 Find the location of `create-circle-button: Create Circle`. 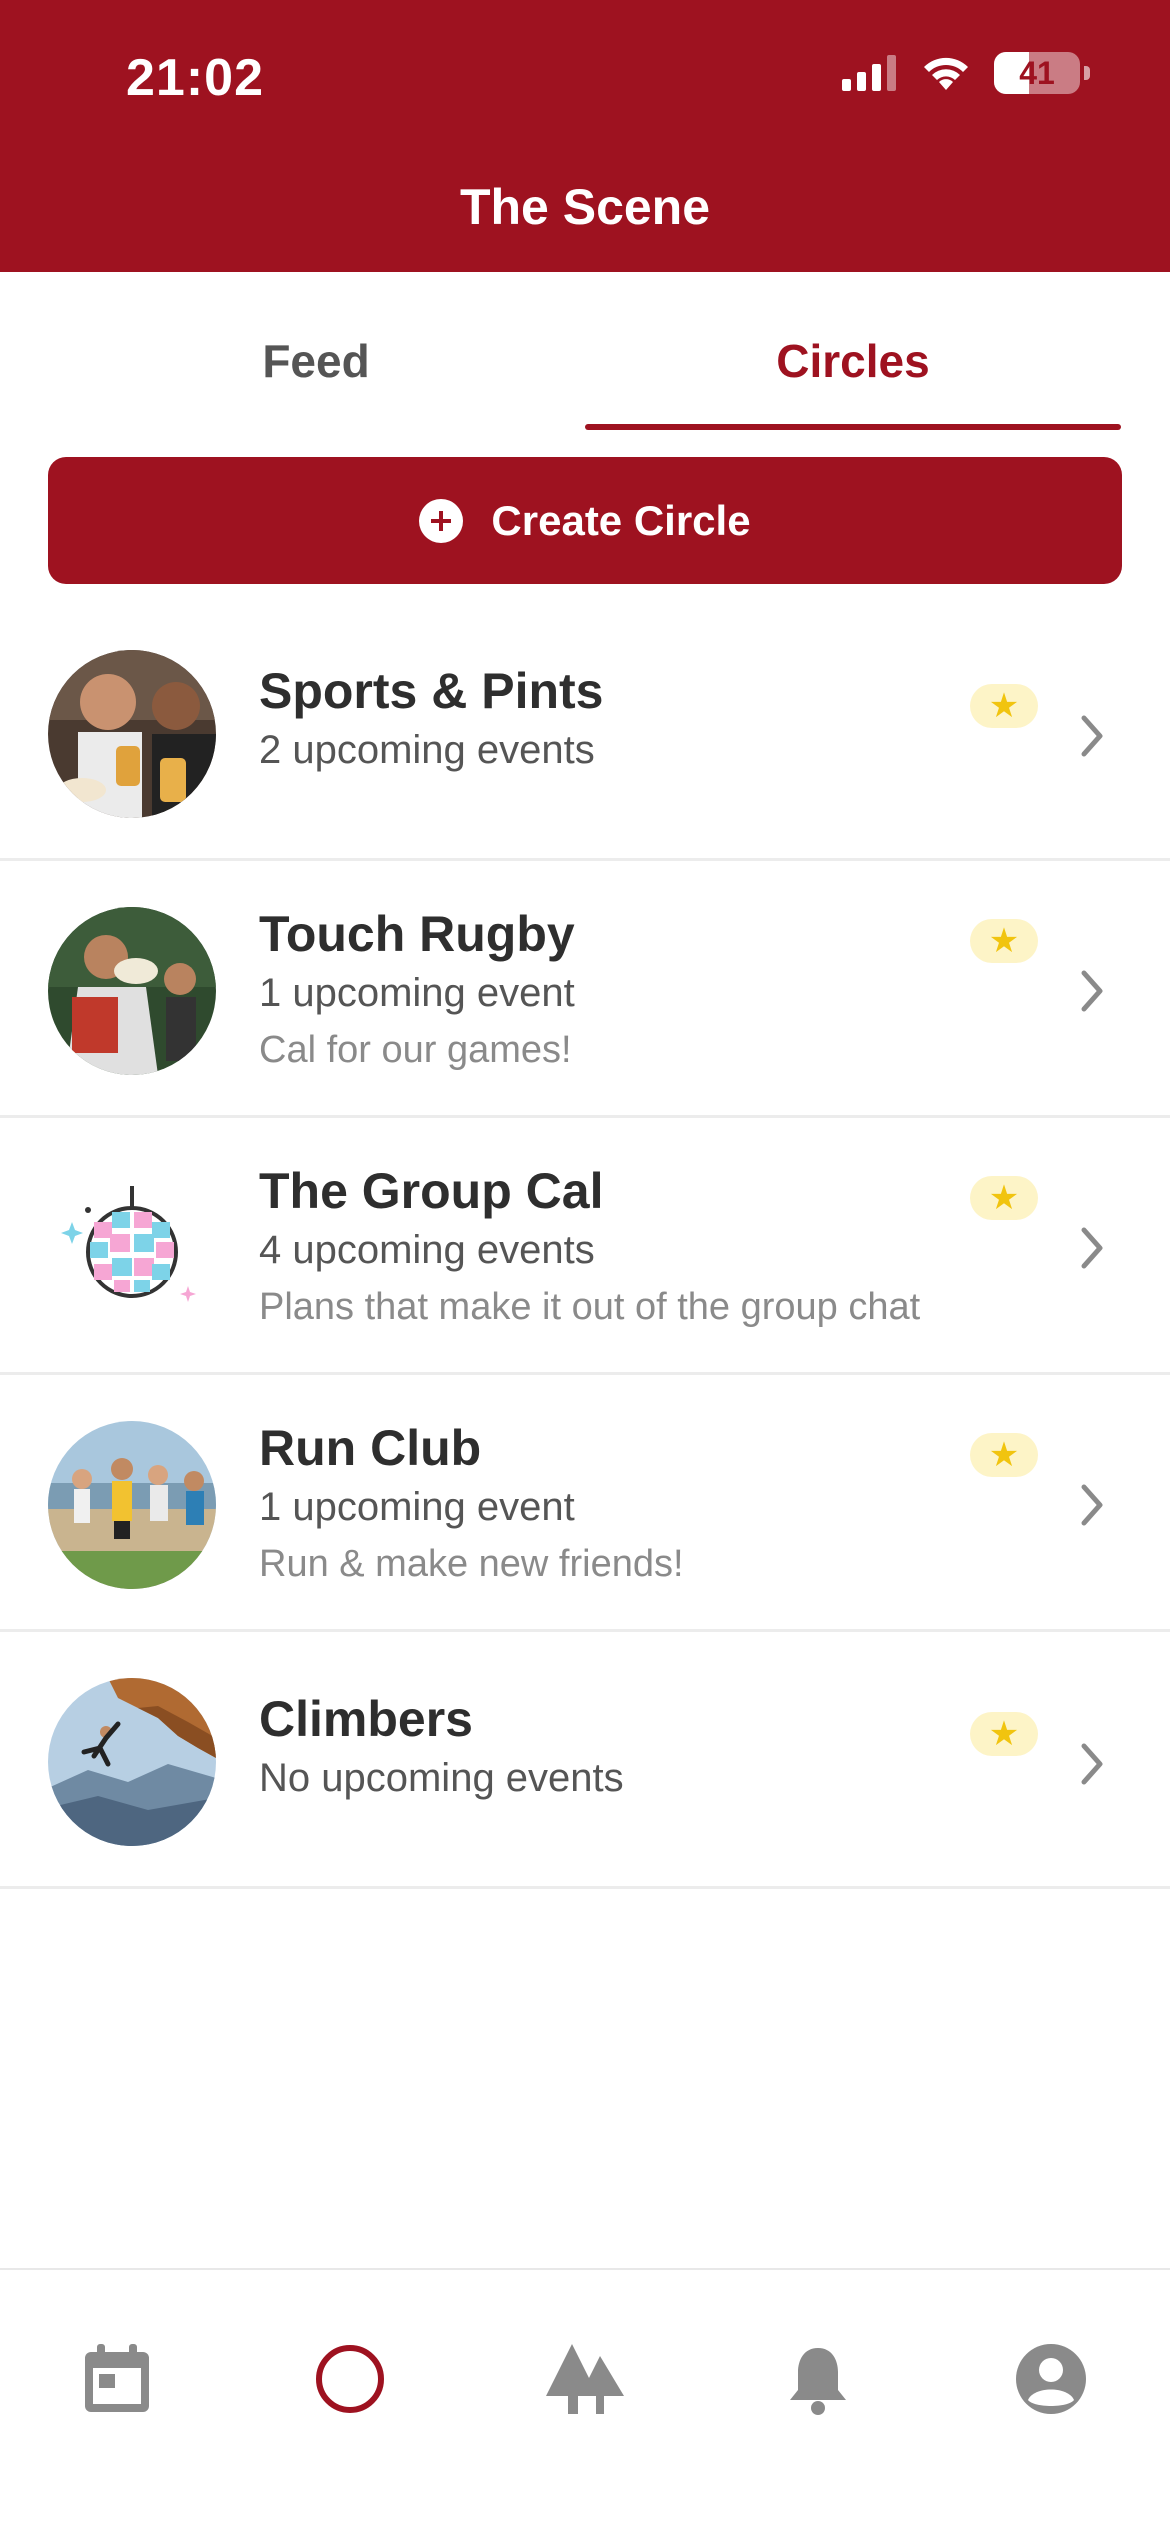

create-circle-button: Create Circle is located at coordinates (585, 520).